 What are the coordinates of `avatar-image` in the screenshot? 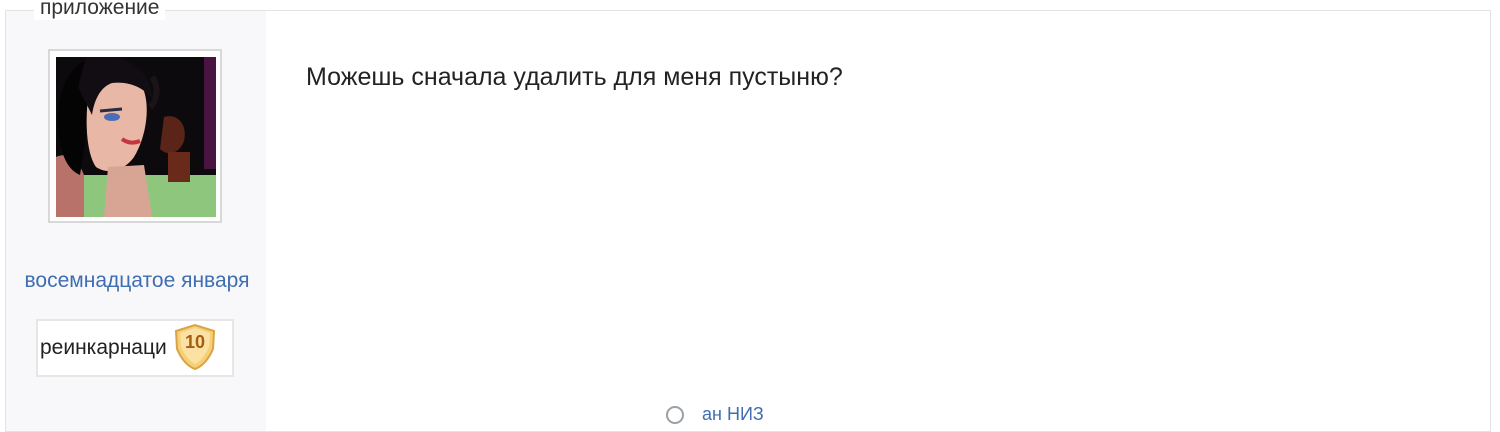 It's located at (136, 137).